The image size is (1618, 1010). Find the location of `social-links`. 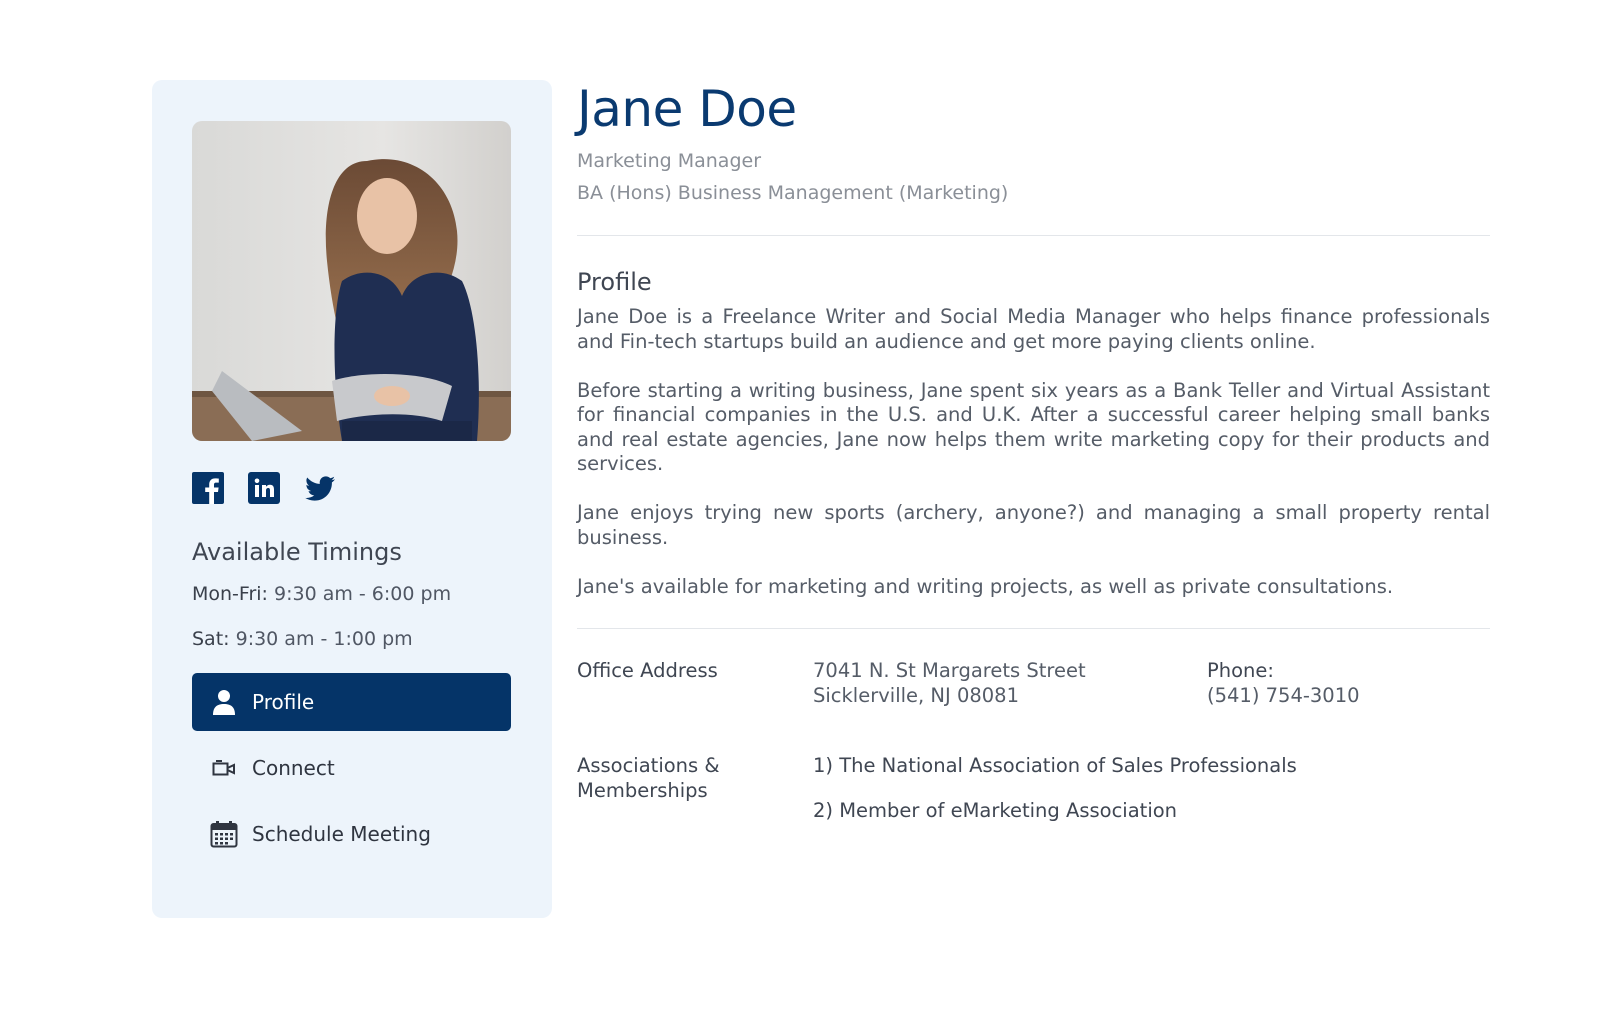

social-links is located at coordinates (264, 488).